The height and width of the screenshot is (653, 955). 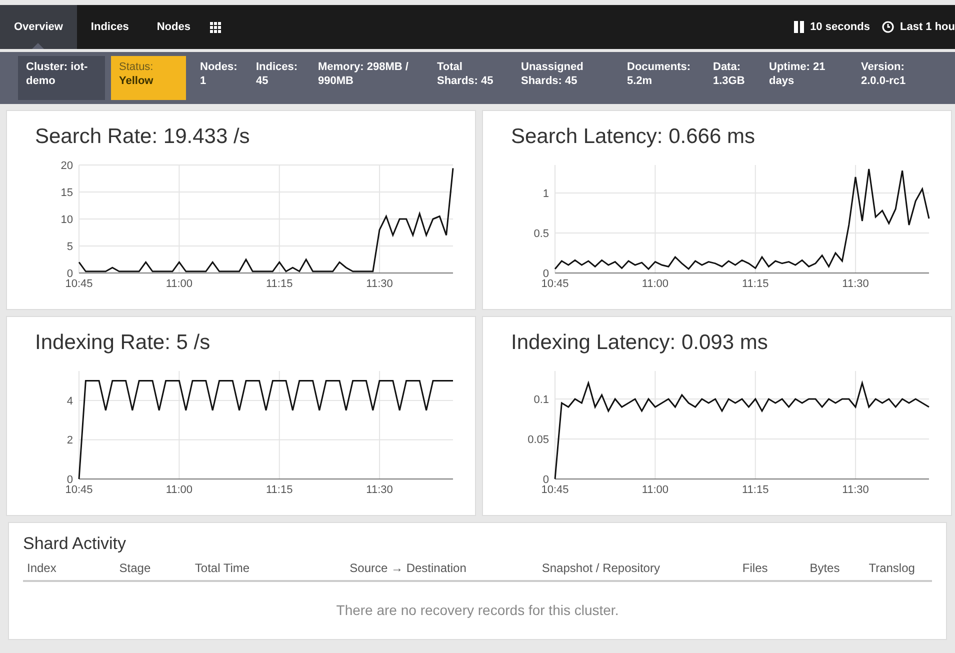 I want to click on axis-tick-label: 5, so click(x=69, y=246).